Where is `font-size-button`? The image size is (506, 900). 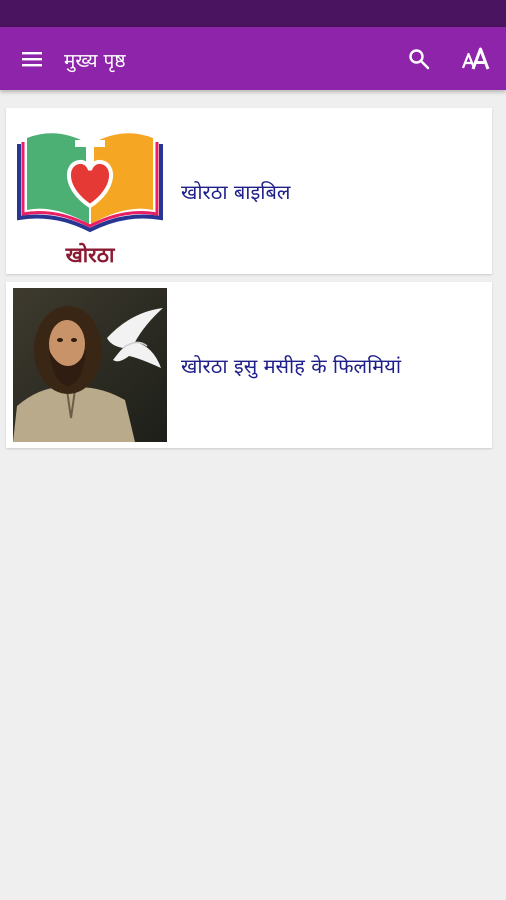
font-size-button is located at coordinates (477, 58).